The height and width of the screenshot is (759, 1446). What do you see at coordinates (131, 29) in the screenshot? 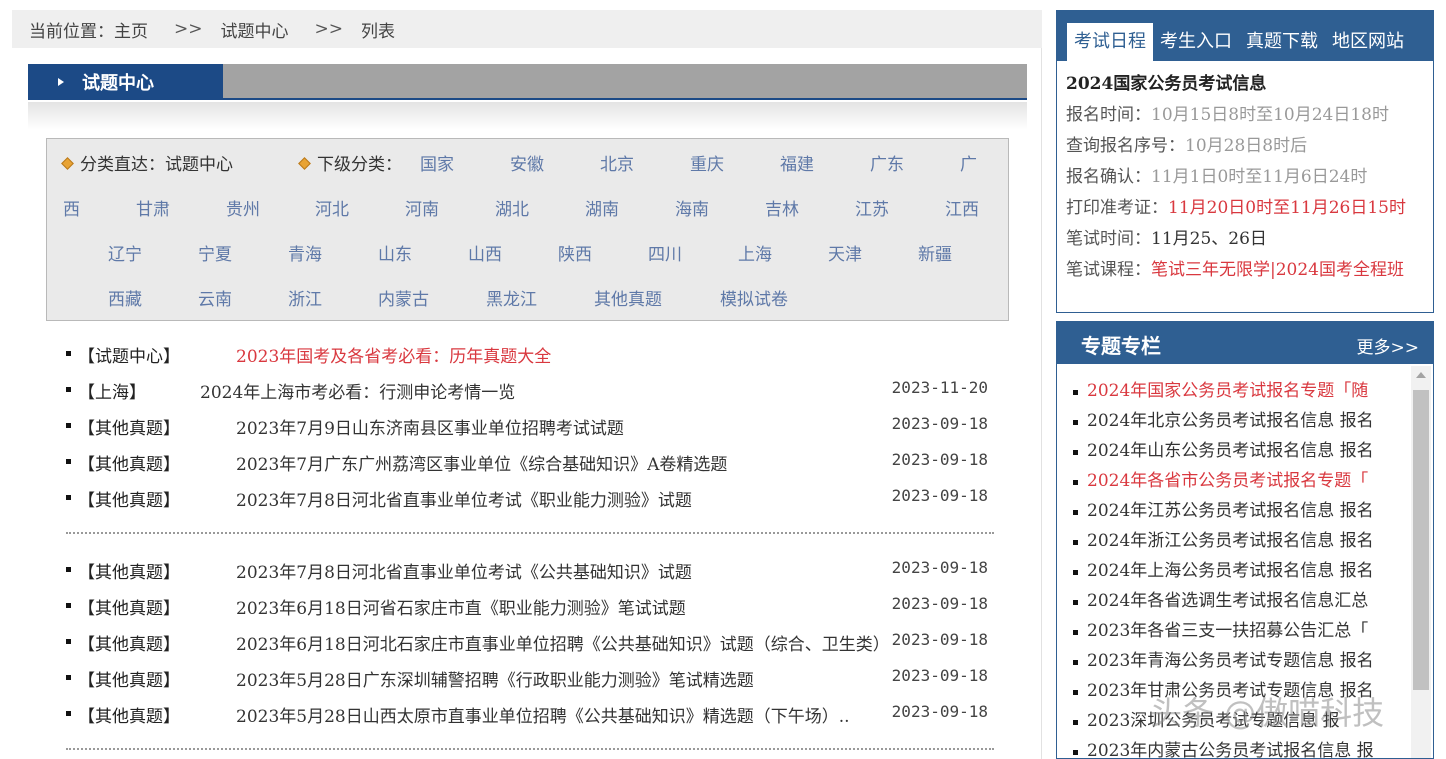
I see `breadcrumb-home-link: 主页` at bounding box center [131, 29].